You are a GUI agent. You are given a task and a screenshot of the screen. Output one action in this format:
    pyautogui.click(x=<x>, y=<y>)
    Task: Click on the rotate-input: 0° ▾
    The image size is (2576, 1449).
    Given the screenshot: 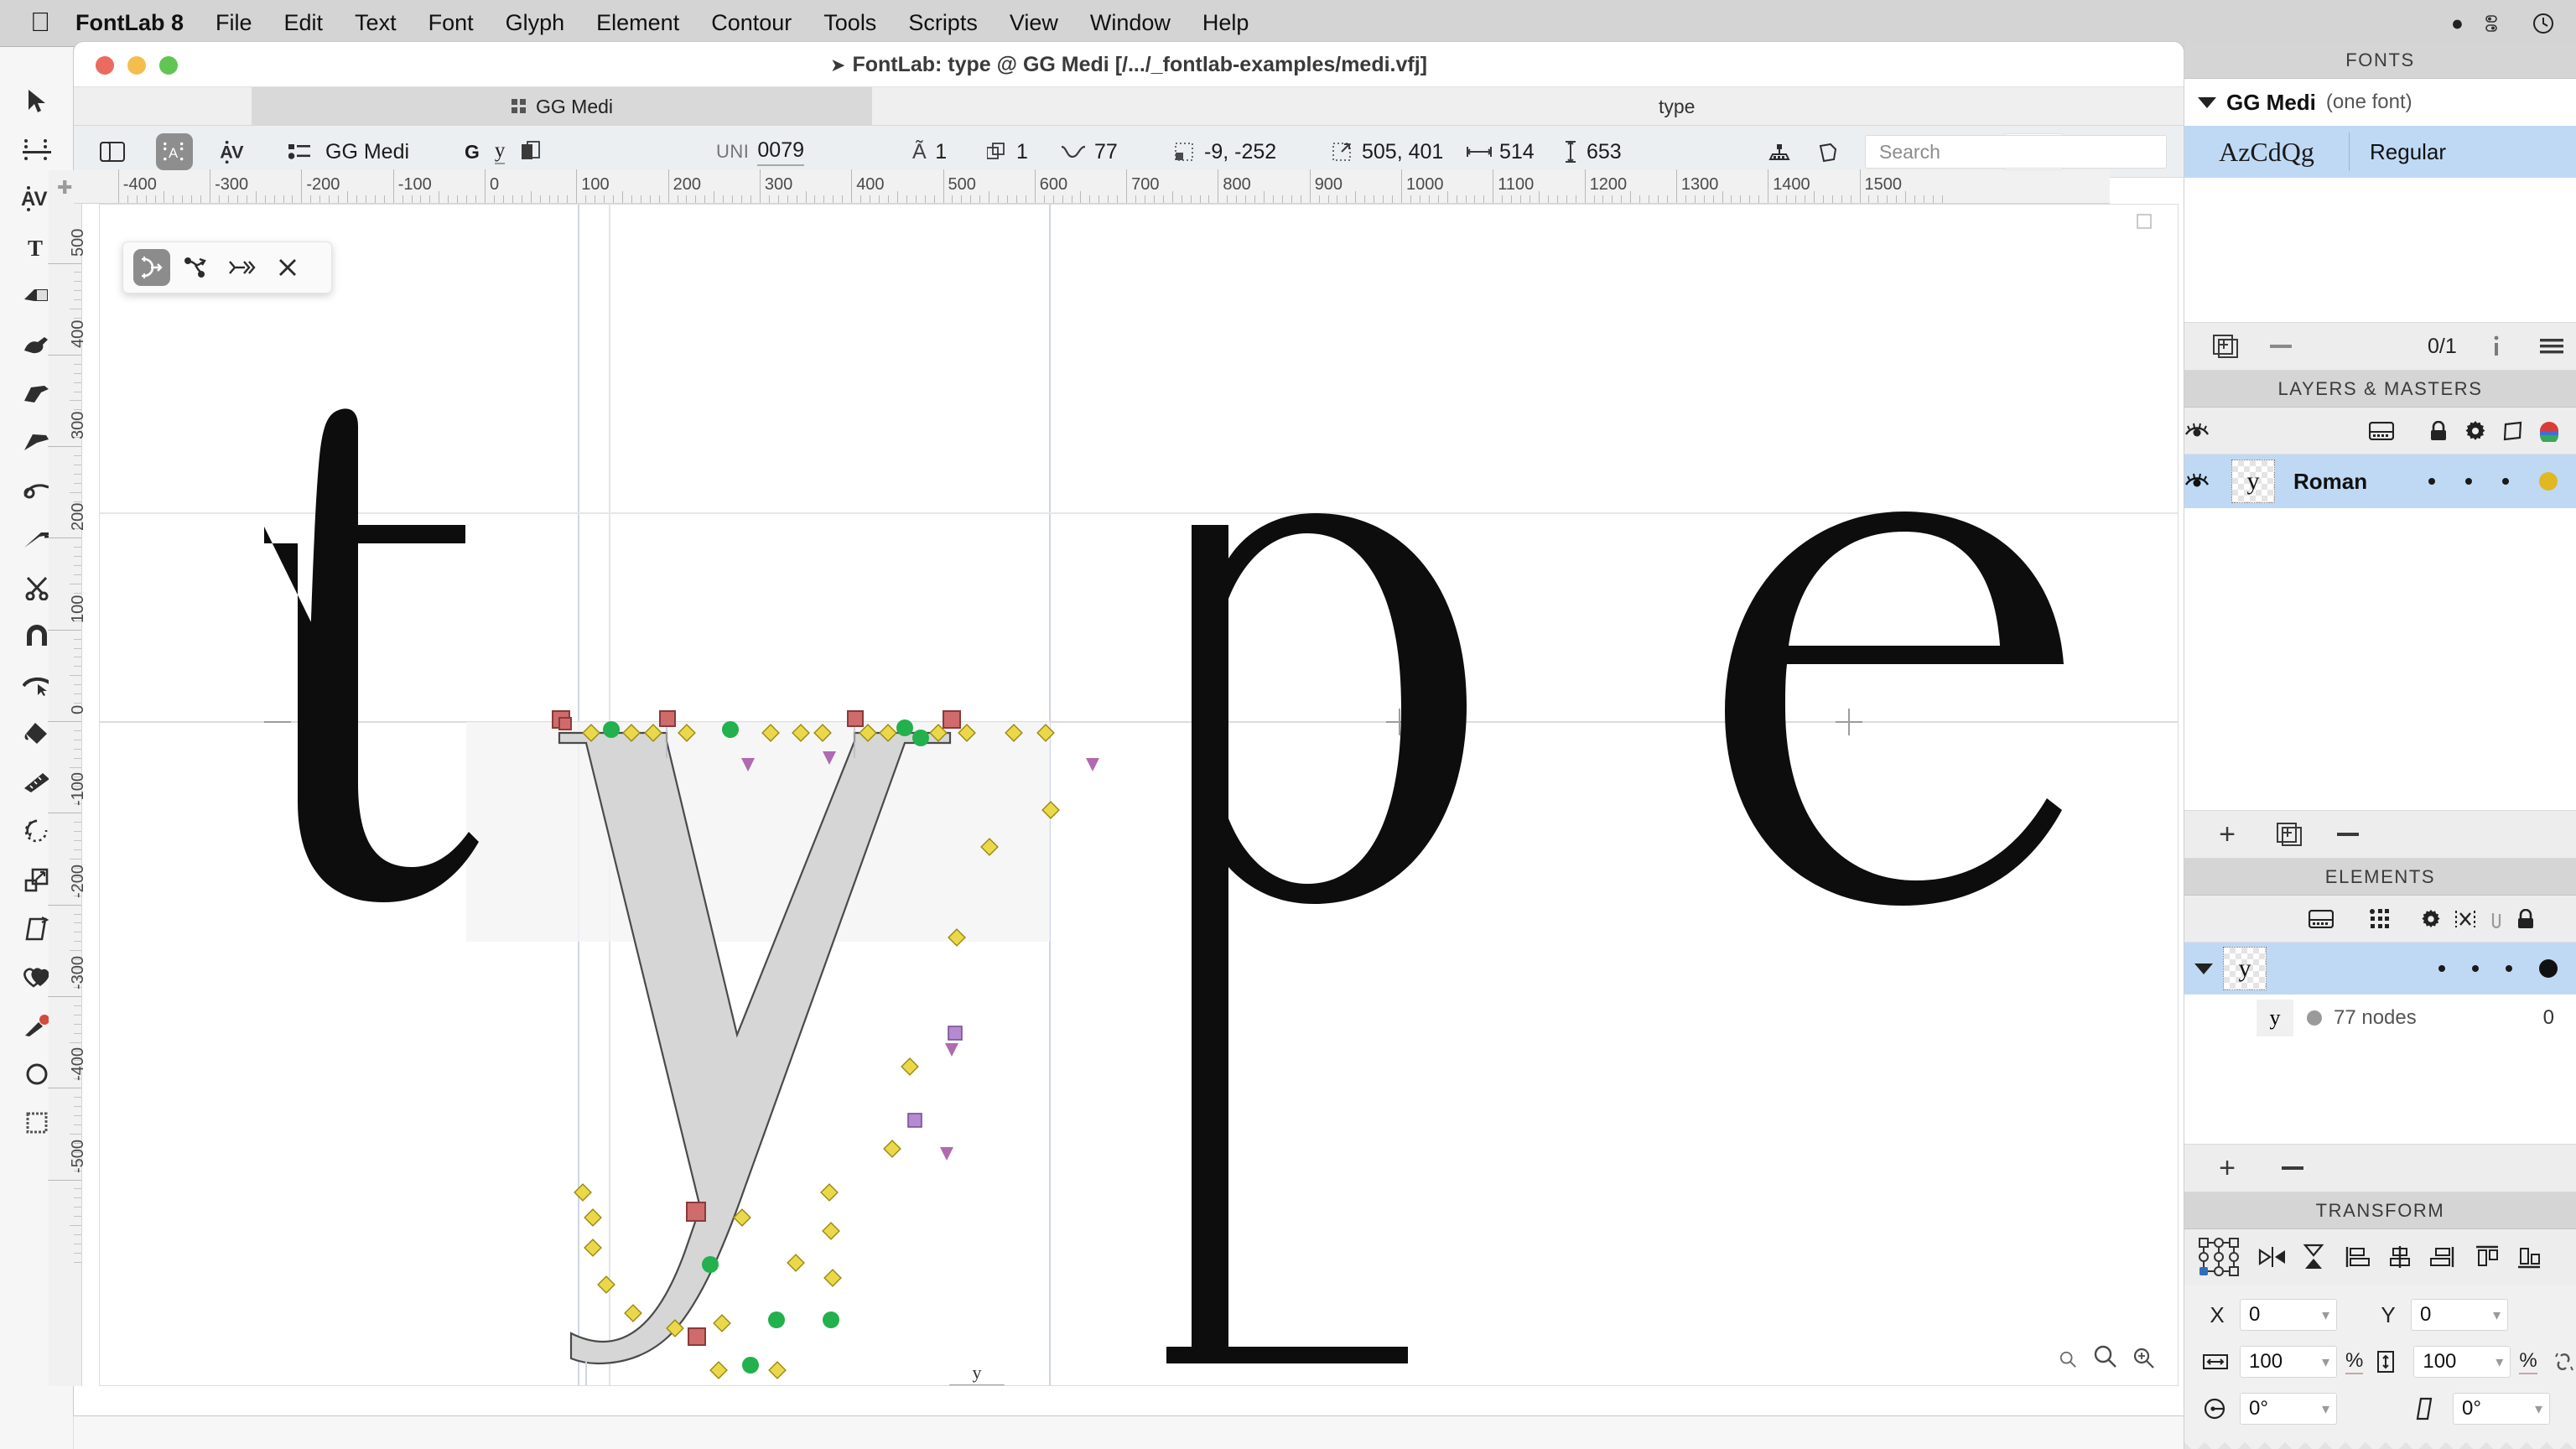 What is the action you would take?
    pyautogui.click(x=2288, y=1409)
    